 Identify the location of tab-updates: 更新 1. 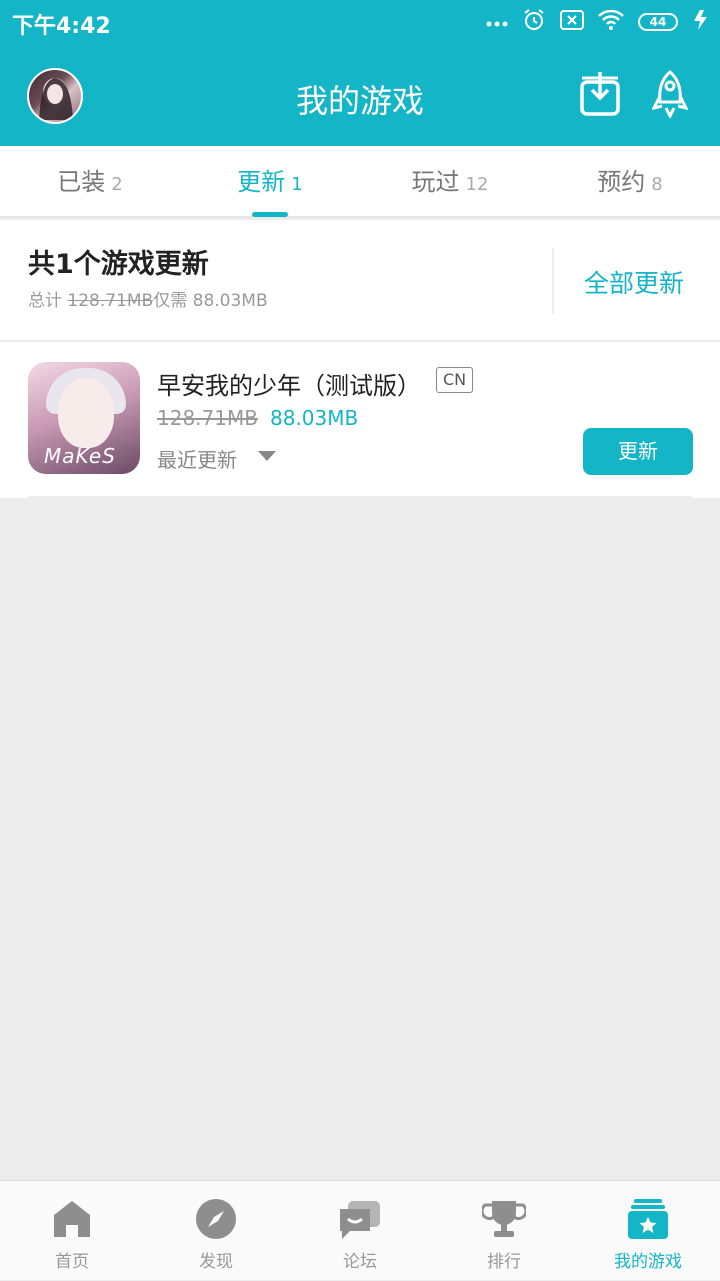
(270, 182).